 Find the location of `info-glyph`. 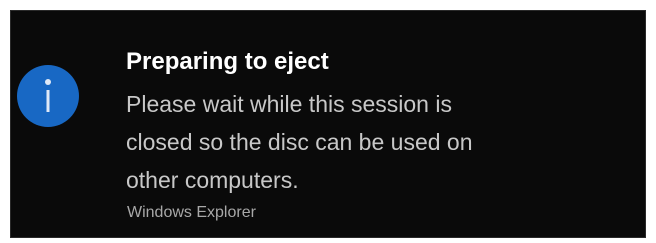

info-glyph is located at coordinates (48, 95).